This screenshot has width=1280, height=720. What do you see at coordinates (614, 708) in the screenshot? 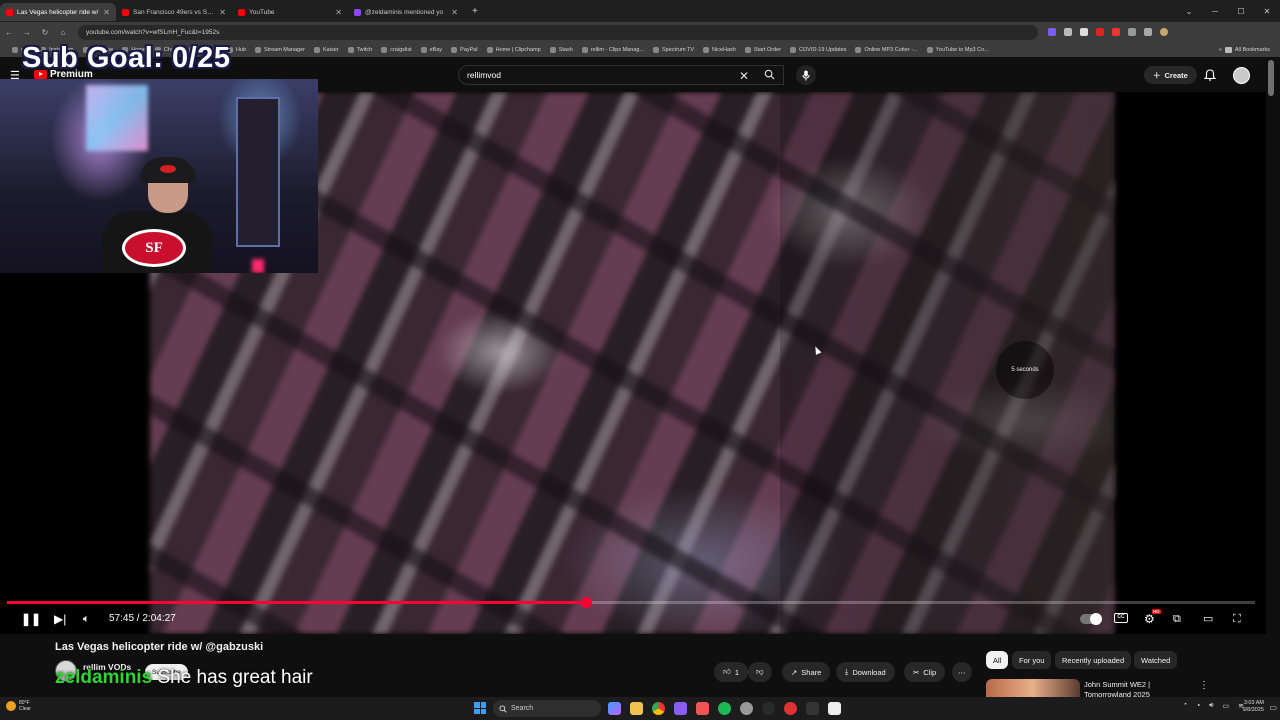
I see `copilot-icon` at bounding box center [614, 708].